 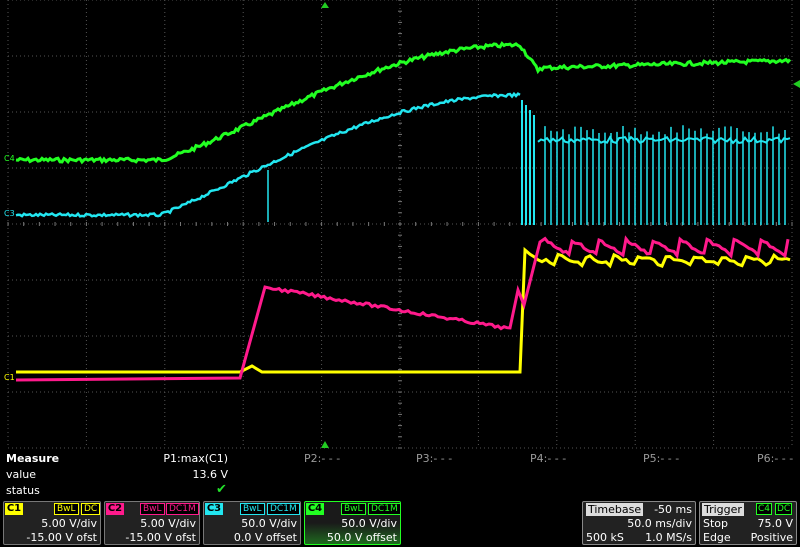 I want to click on measure-status-label: status, so click(x=23, y=490).